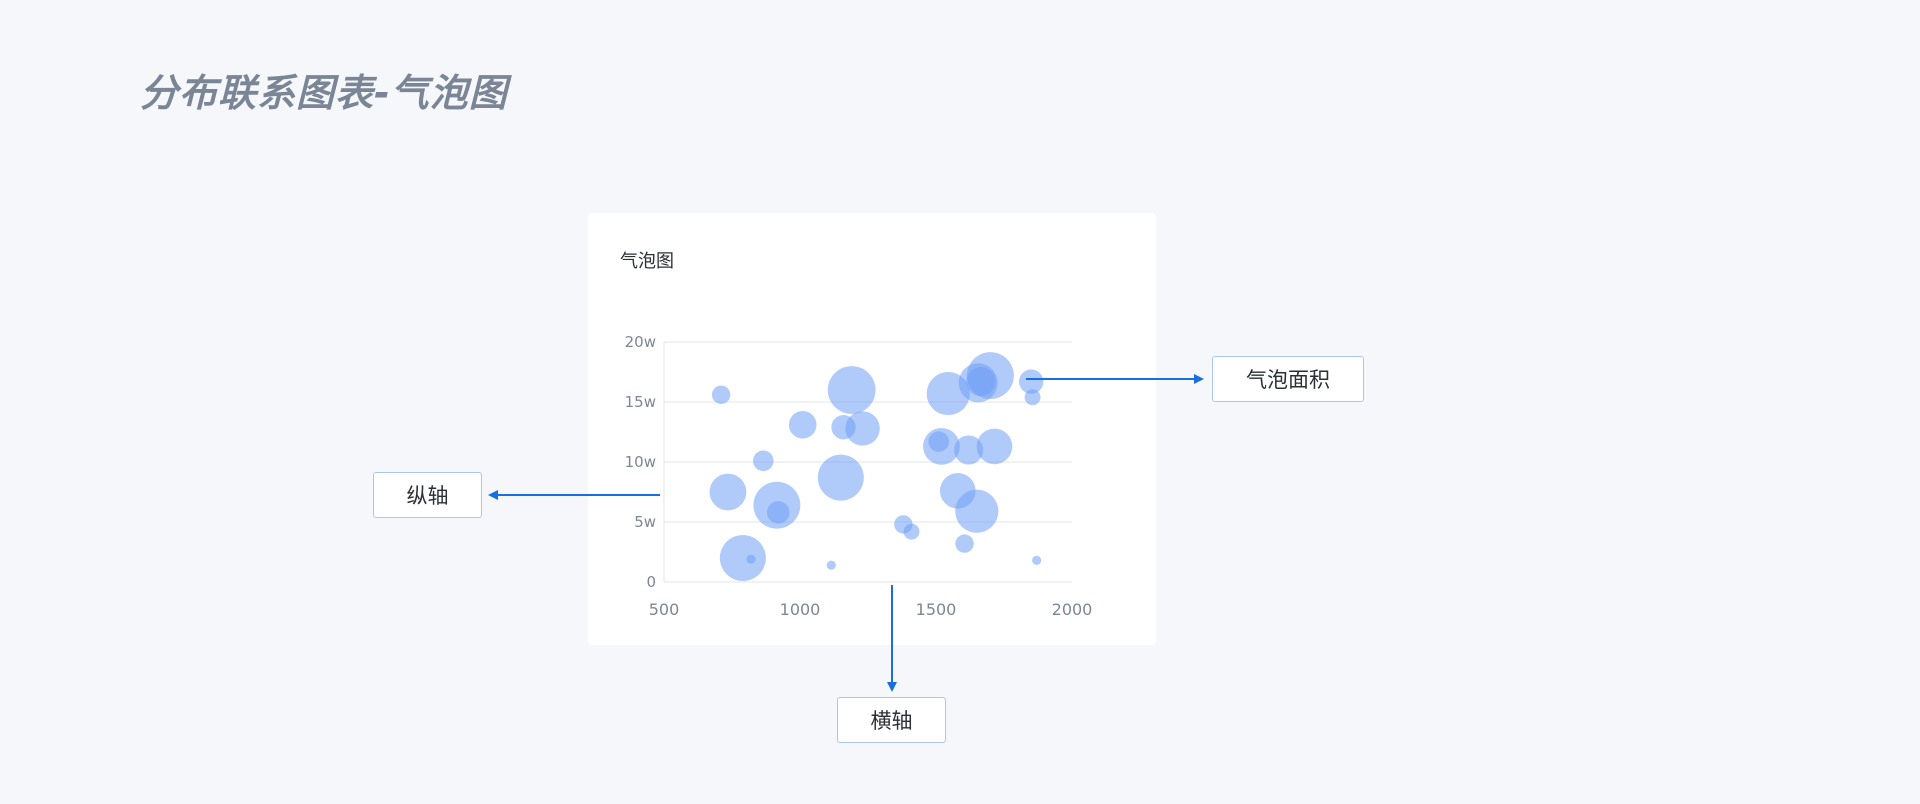 This screenshot has height=804, width=1920. I want to click on bubble-area-callout: 气泡面积, so click(1288, 379).